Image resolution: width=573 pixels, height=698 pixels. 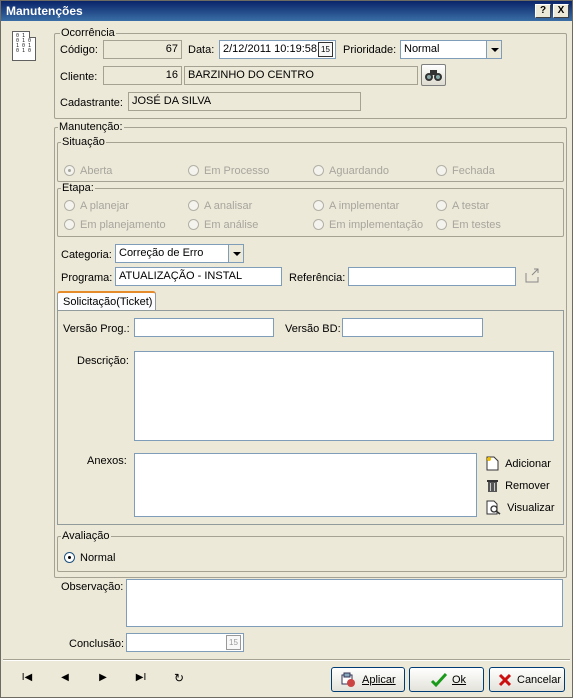 I want to click on data-label: Data:, so click(x=201, y=50).